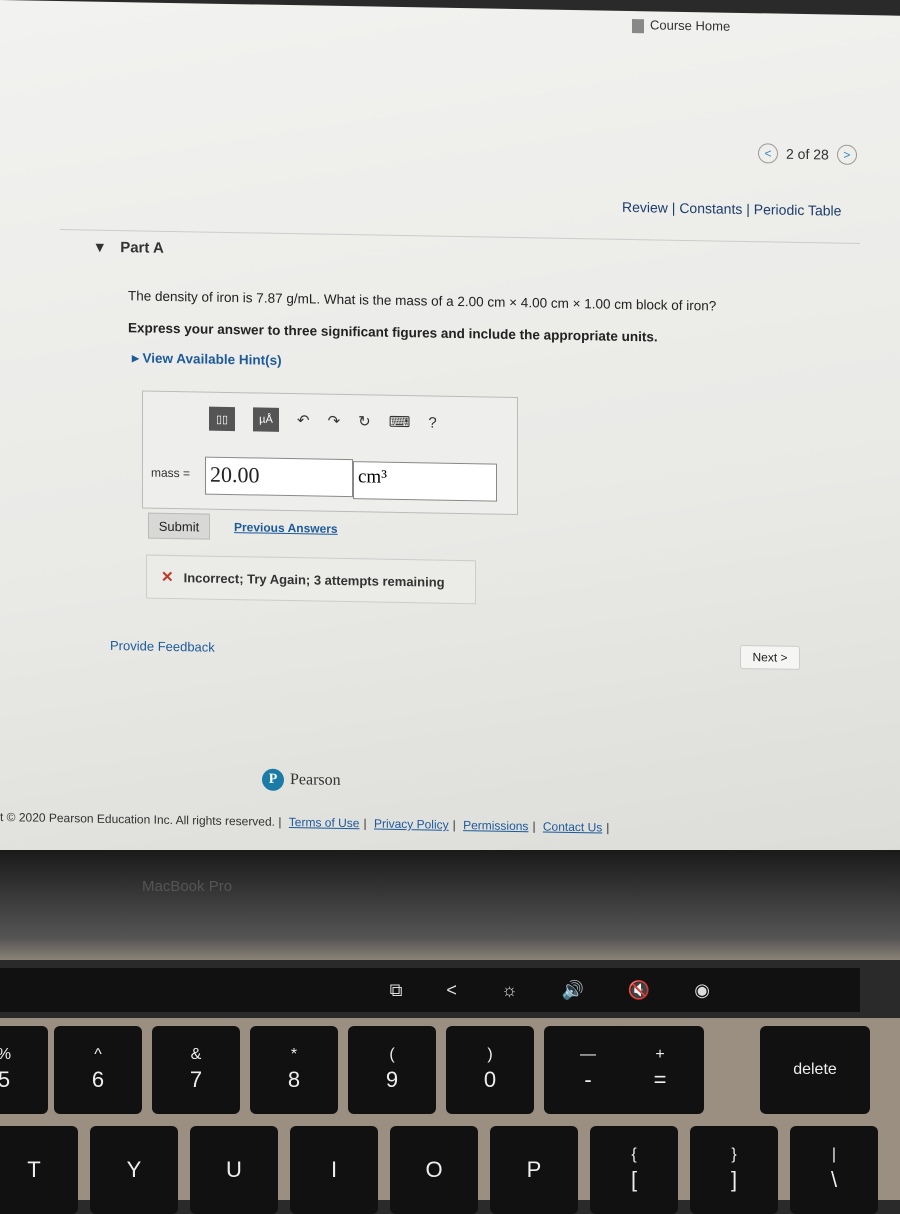 The image size is (900, 1214). What do you see at coordinates (372, 477) in the screenshot?
I see `unit-value: cm³` at bounding box center [372, 477].